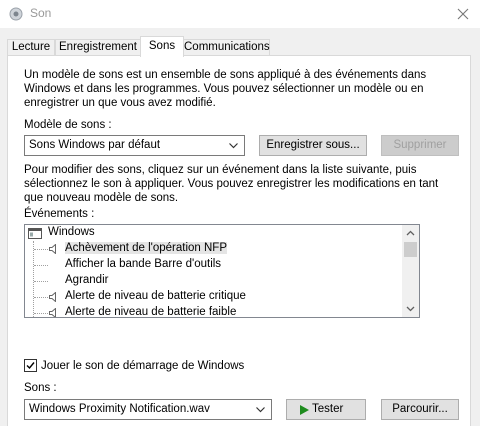 The height and width of the screenshot is (426, 480). I want to click on window-title: Son, so click(41, 13).